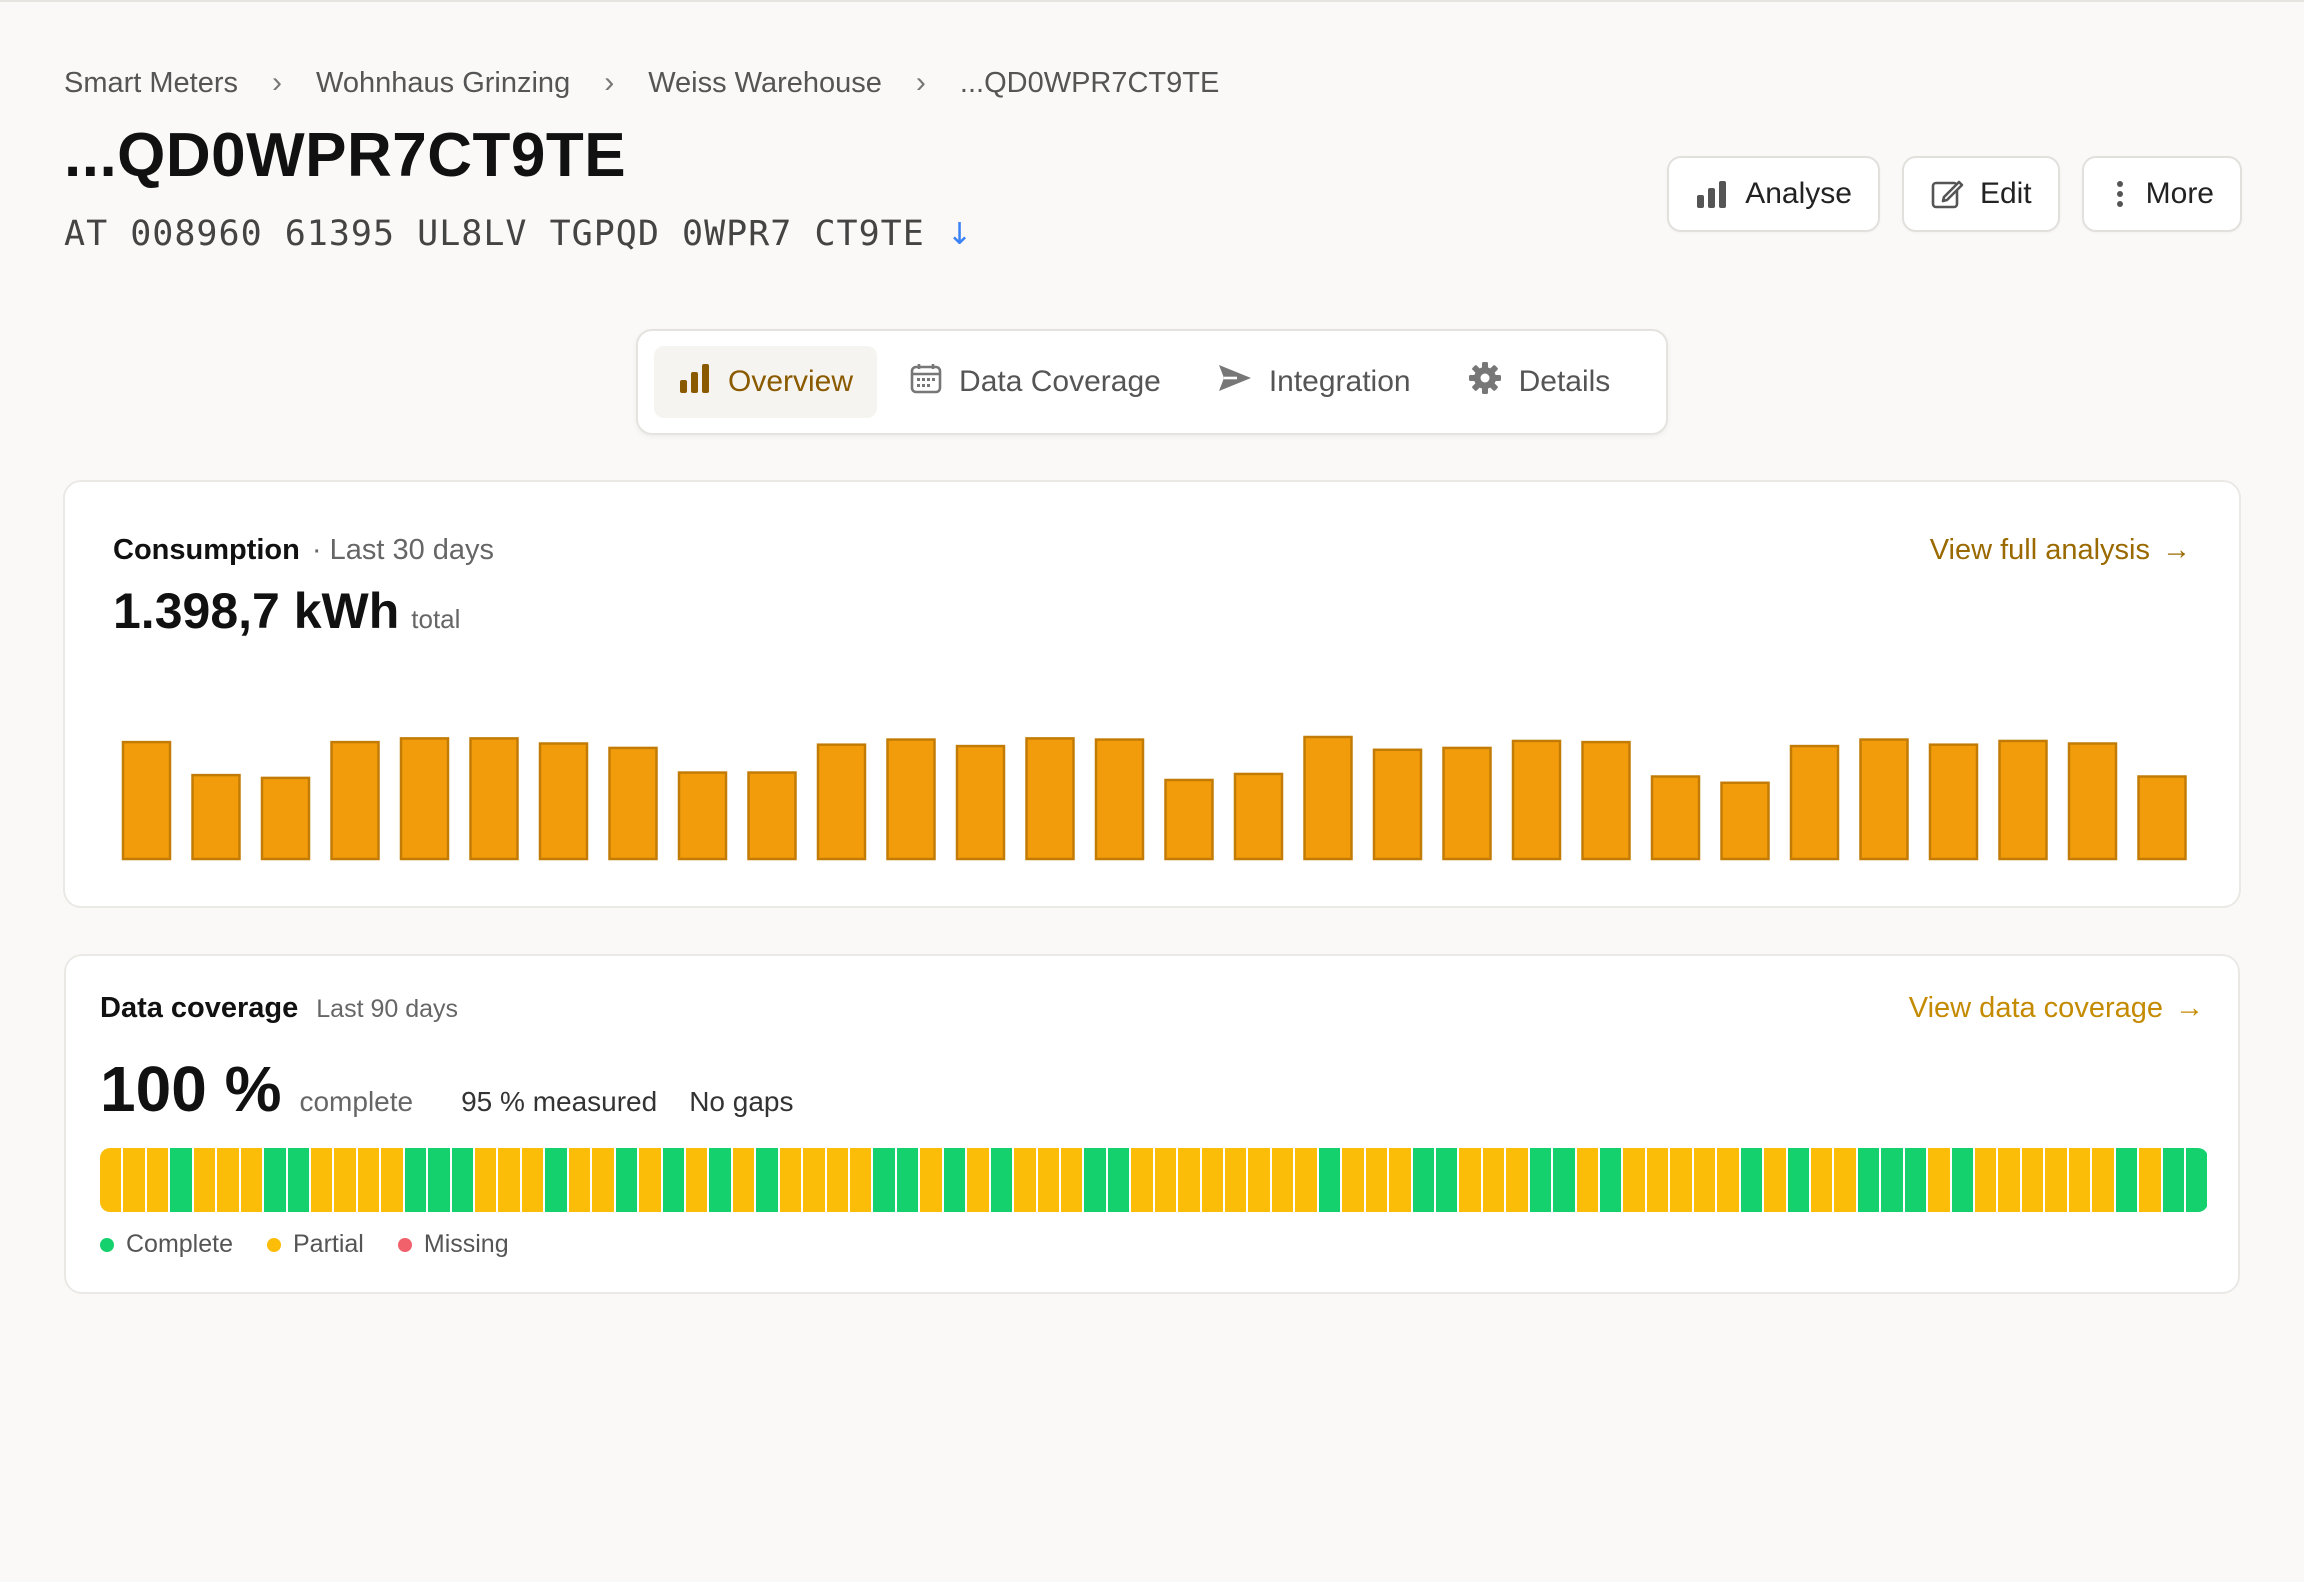 This screenshot has width=2304, height=1582. Describe the element at coordinates (1980, 194) in the screenshot. I see `edit-button: Edit` at that location.